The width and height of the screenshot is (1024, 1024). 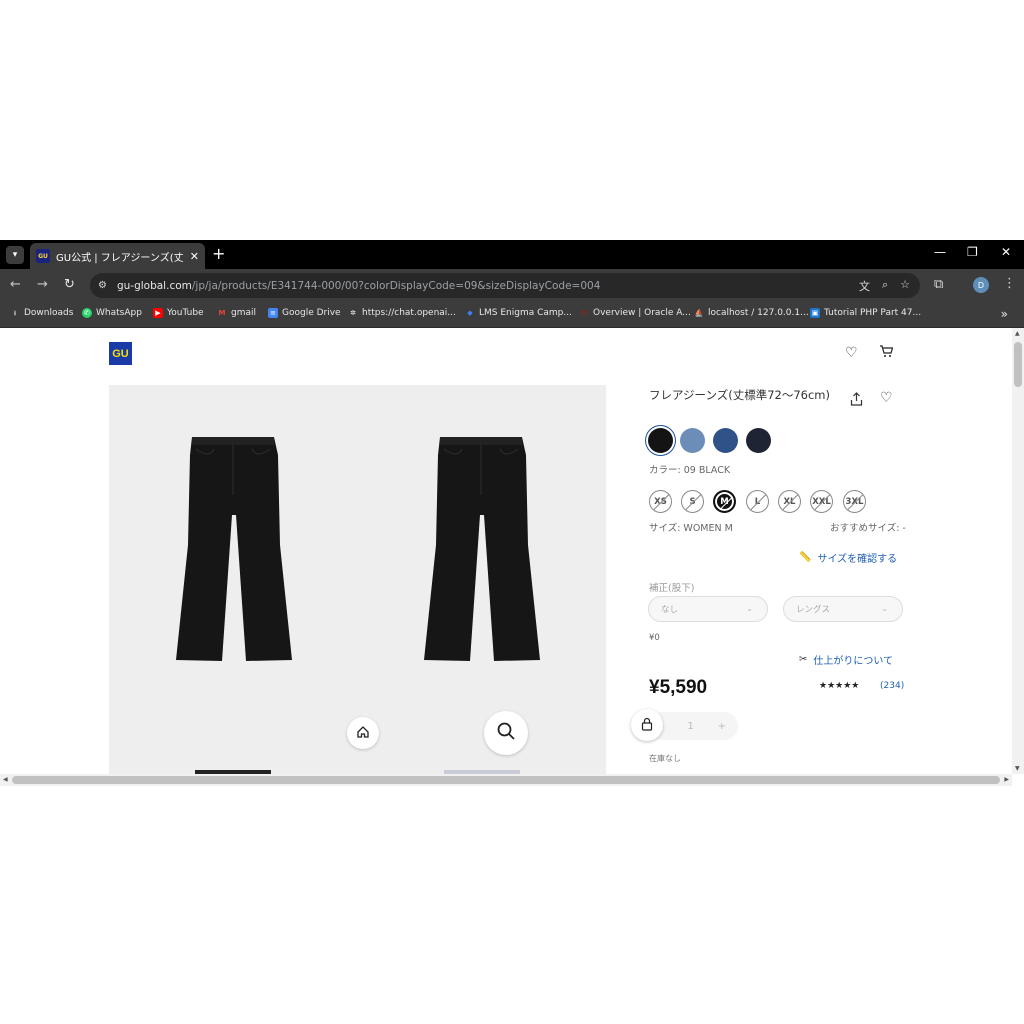 I want to click on favicon-icon: GU, so click(x=43, y=256).